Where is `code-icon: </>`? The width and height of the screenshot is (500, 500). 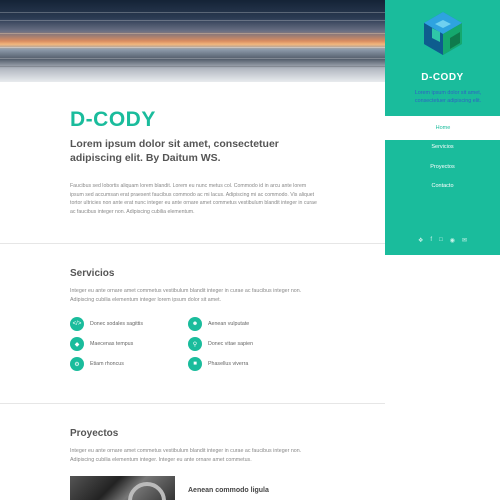 code-icon: </> is located at coordinates (77, 324).